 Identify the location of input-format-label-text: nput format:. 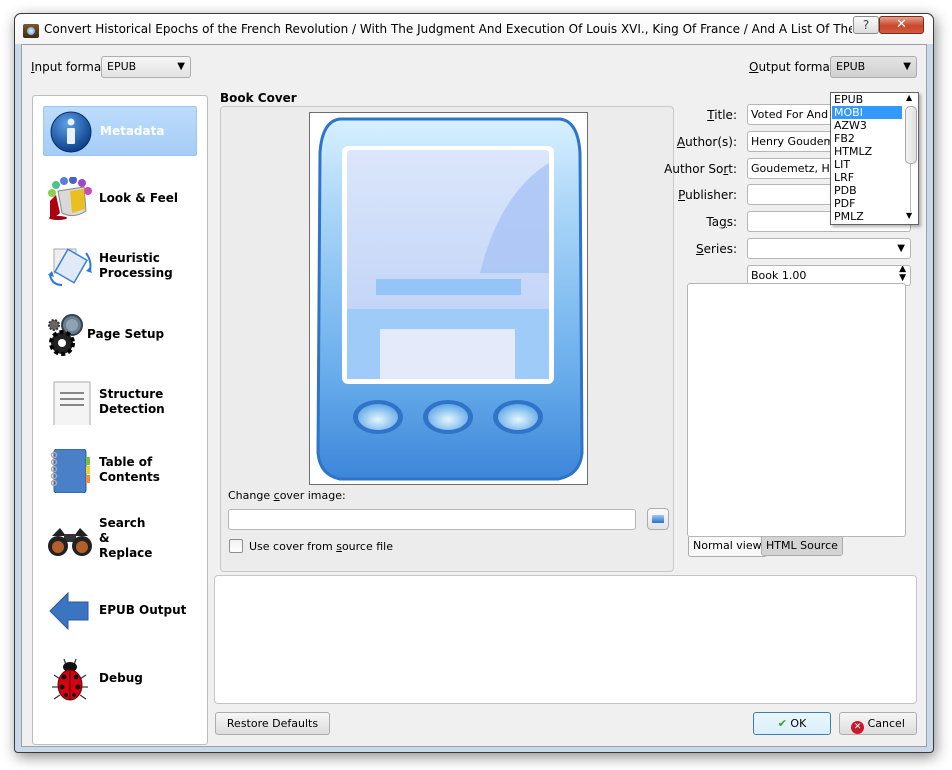
(72, 67).